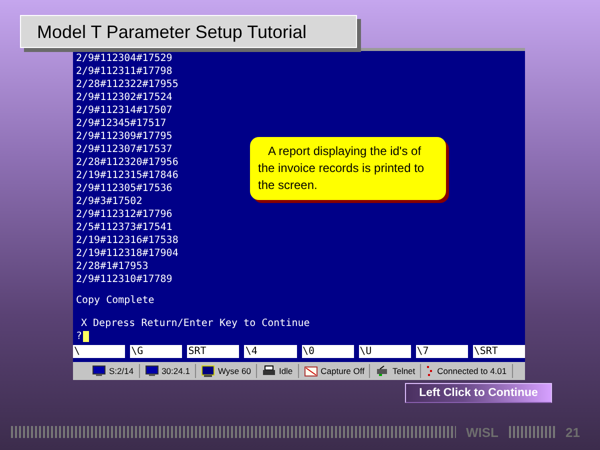 This screenshot has height=450, width=600. I want to click on function-key: \G, so click(156, 351).